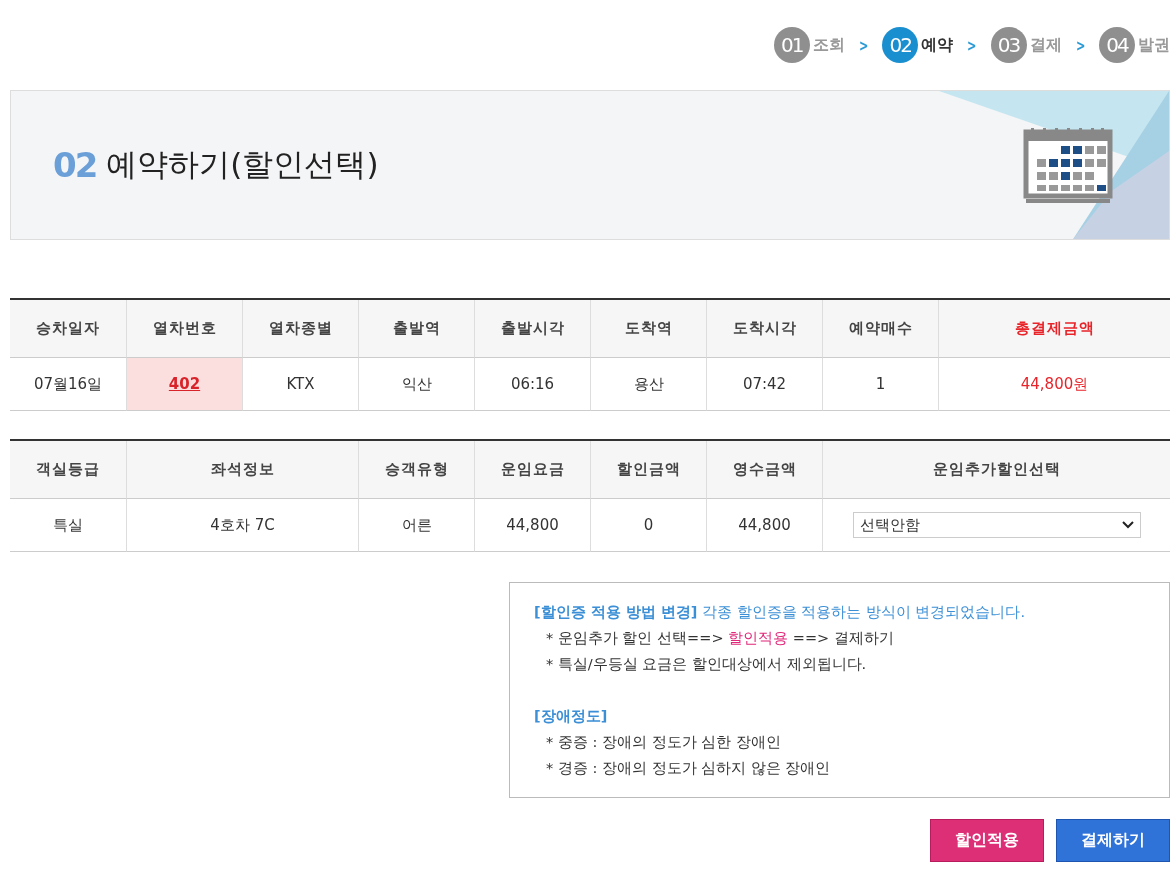  Describe the element at coordinates (242, 470) in the screenshot. I see `column-header: 좌석정보` at that location.